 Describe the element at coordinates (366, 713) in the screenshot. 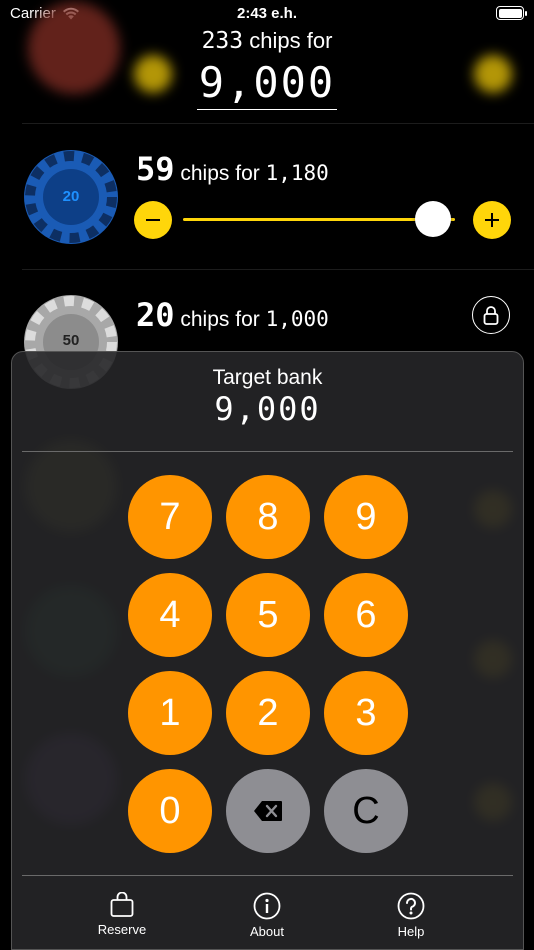

I see `key-3: 3` at that location.